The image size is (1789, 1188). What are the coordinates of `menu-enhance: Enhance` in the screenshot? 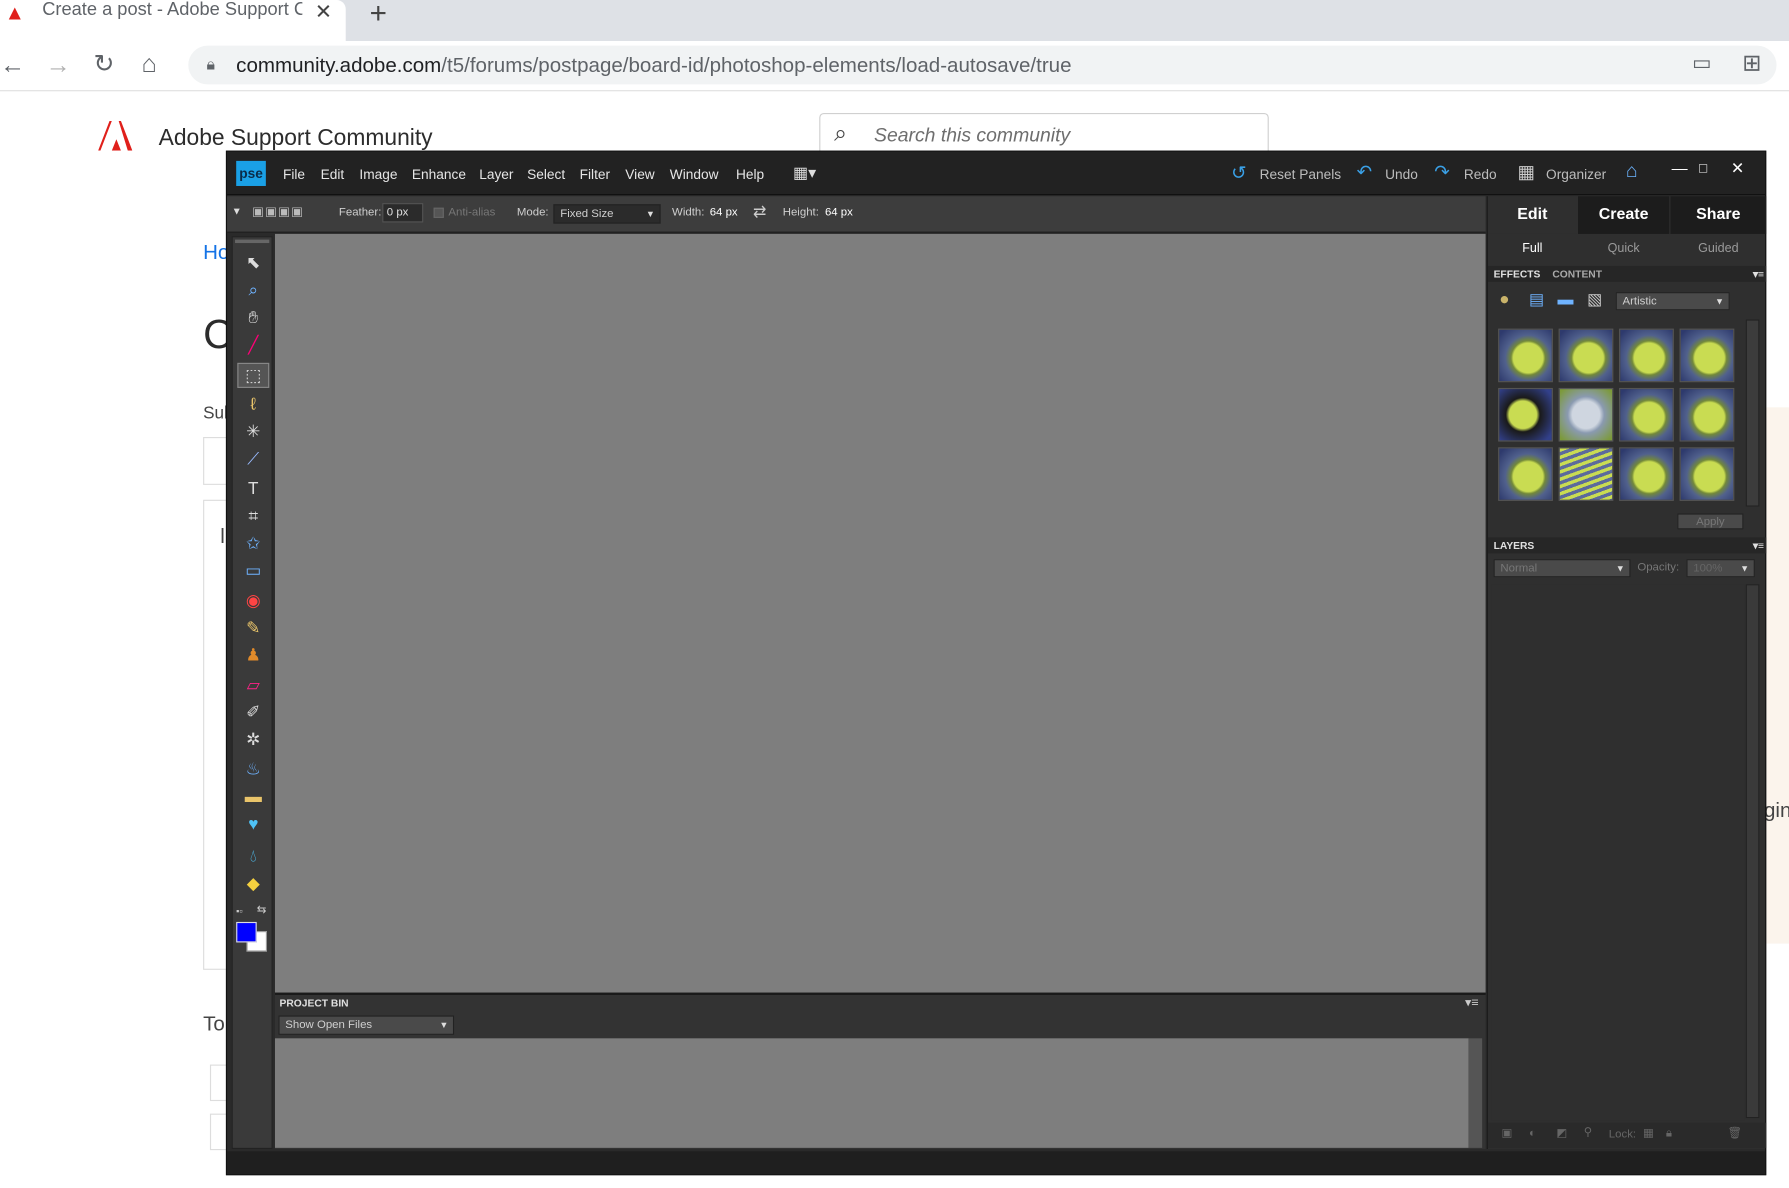 It's located at (439, 175).